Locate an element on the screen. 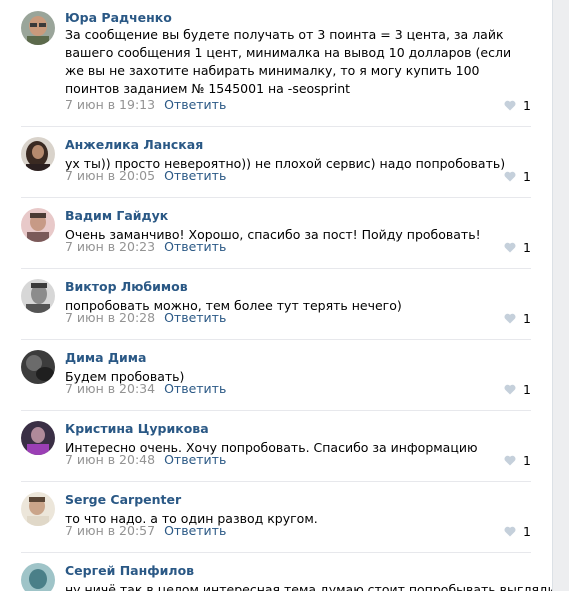 Image resolution: width=569 pixels, height=591 pixels. avatar-man-glasses-icon is located at coordinates (38, 28).